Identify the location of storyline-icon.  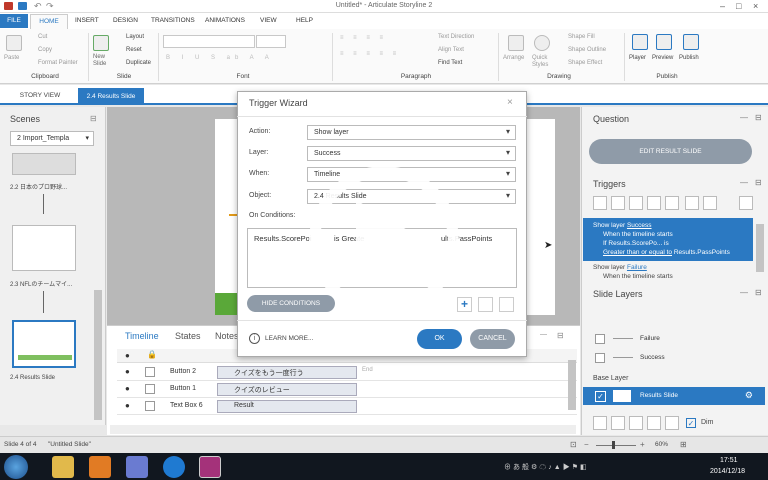
(210, 467).